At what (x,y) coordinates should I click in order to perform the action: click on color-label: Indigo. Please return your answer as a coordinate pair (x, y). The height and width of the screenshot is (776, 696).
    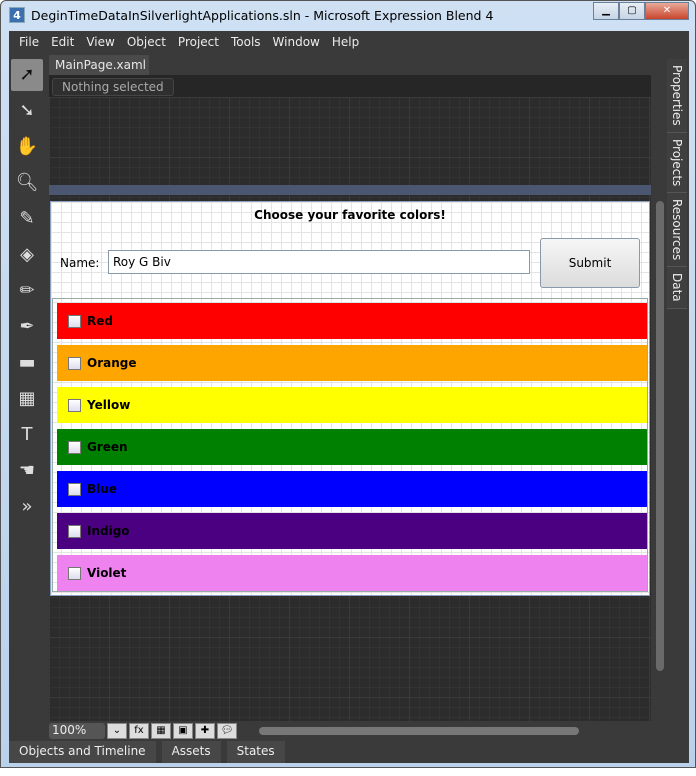
    Looking at the image, I should click on (108, 531).